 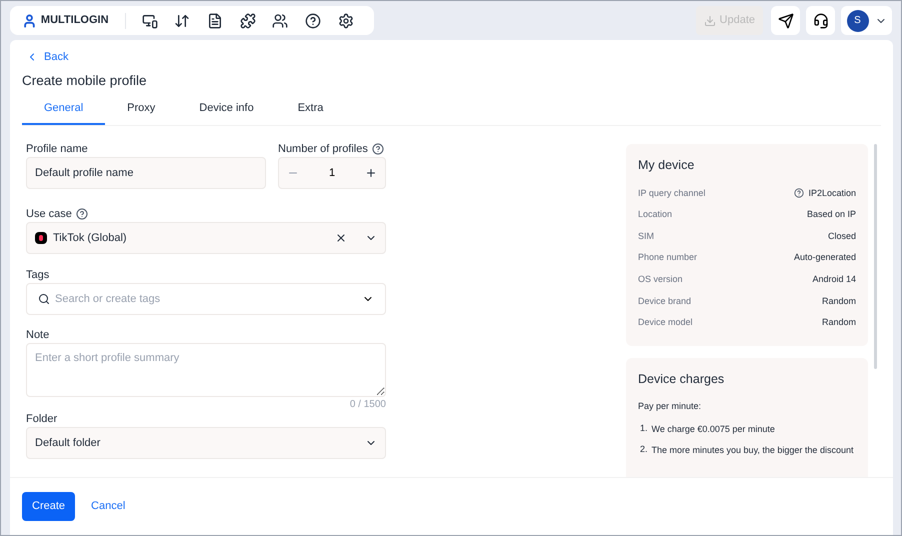 What do you see at coordinates (38, 335) in the screenshot?
I see `field-label: Note` at bounding box center [38, 335].